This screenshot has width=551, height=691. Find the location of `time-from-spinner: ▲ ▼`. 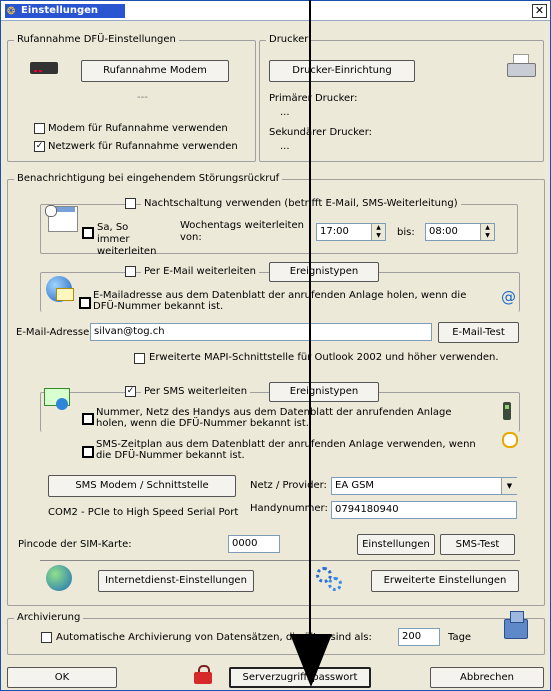

time-from-spinner: ▲ ▼ is located at coordinates (378, 232).